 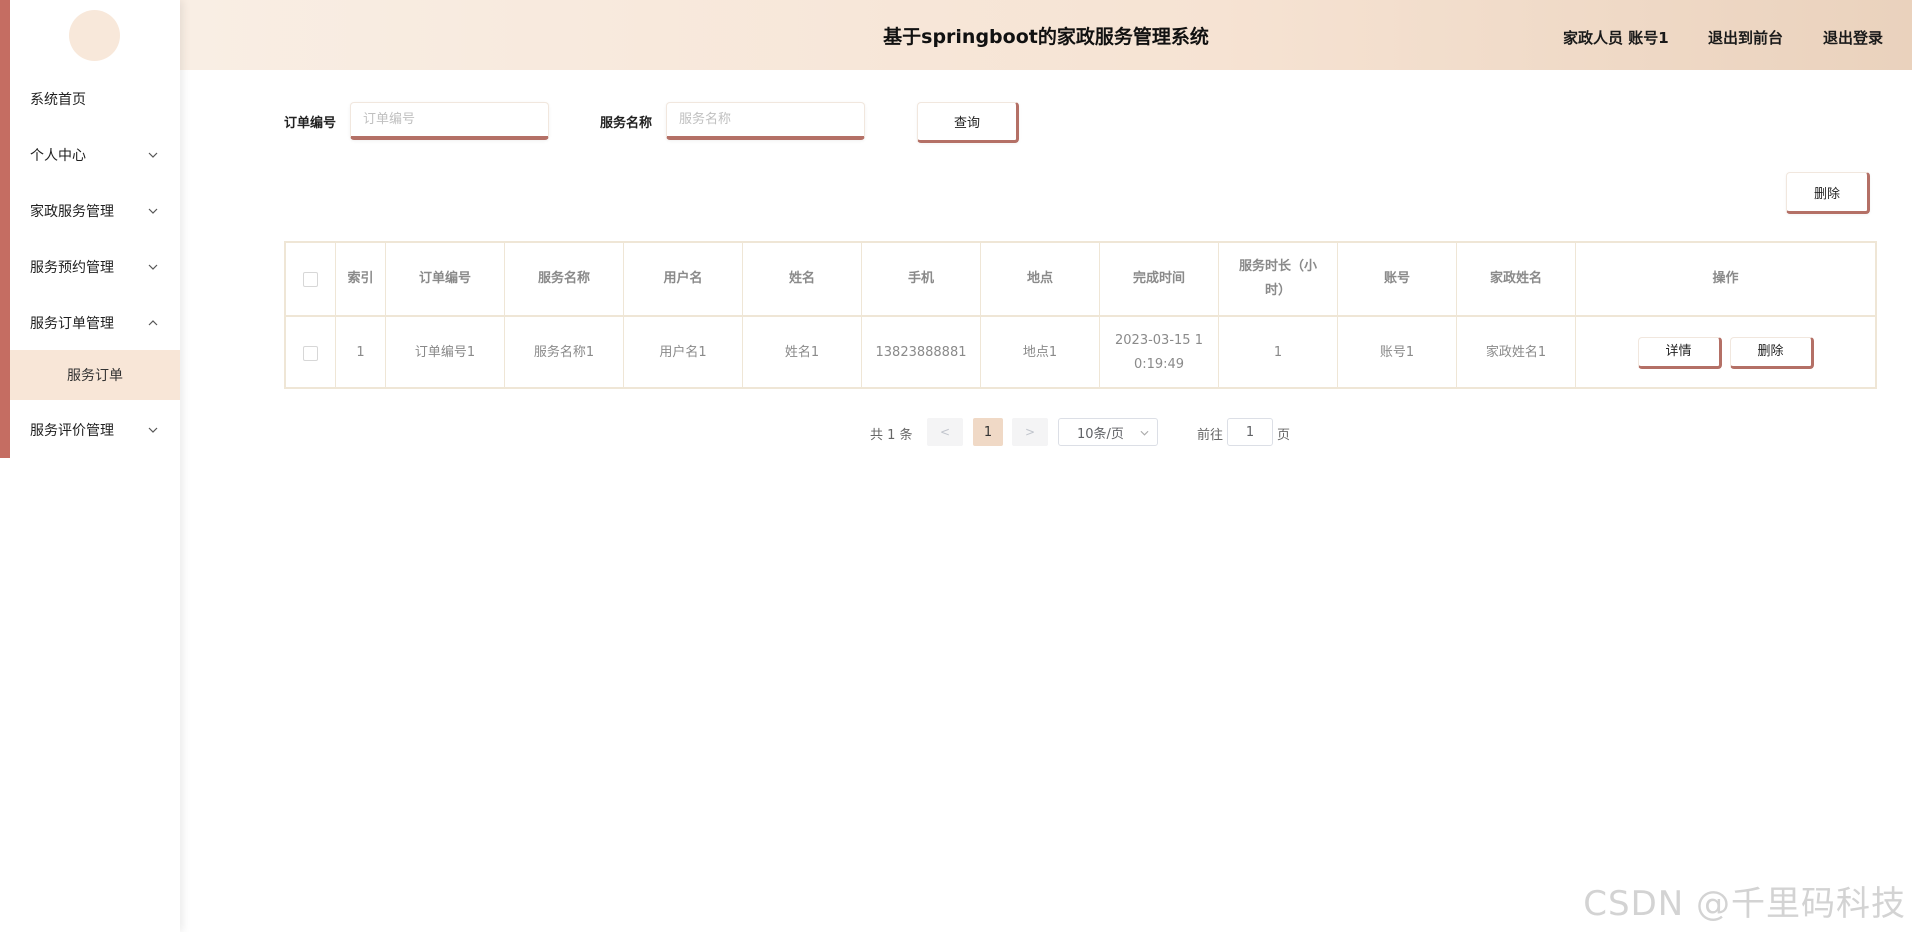 I want to click on page-number-label: 1, so click(x=988, y=432).